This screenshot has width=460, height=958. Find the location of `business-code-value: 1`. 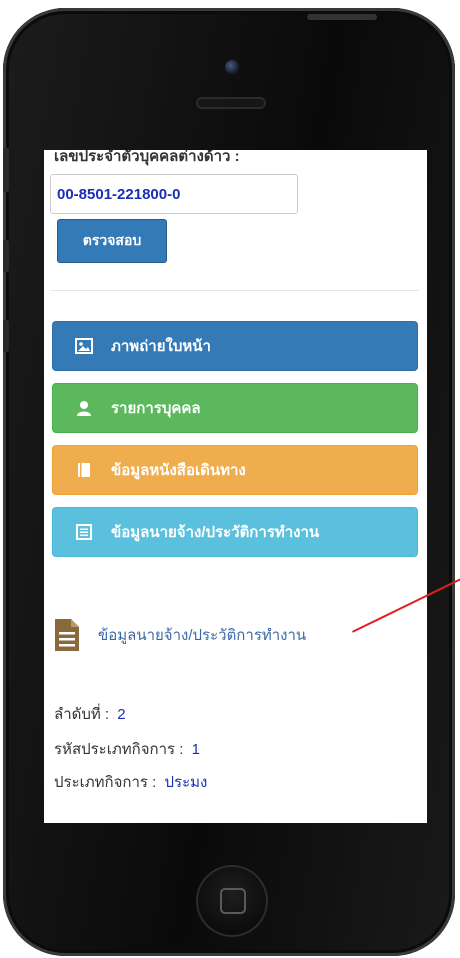

business-code-value: 1 is located at coordinates (195, 749).